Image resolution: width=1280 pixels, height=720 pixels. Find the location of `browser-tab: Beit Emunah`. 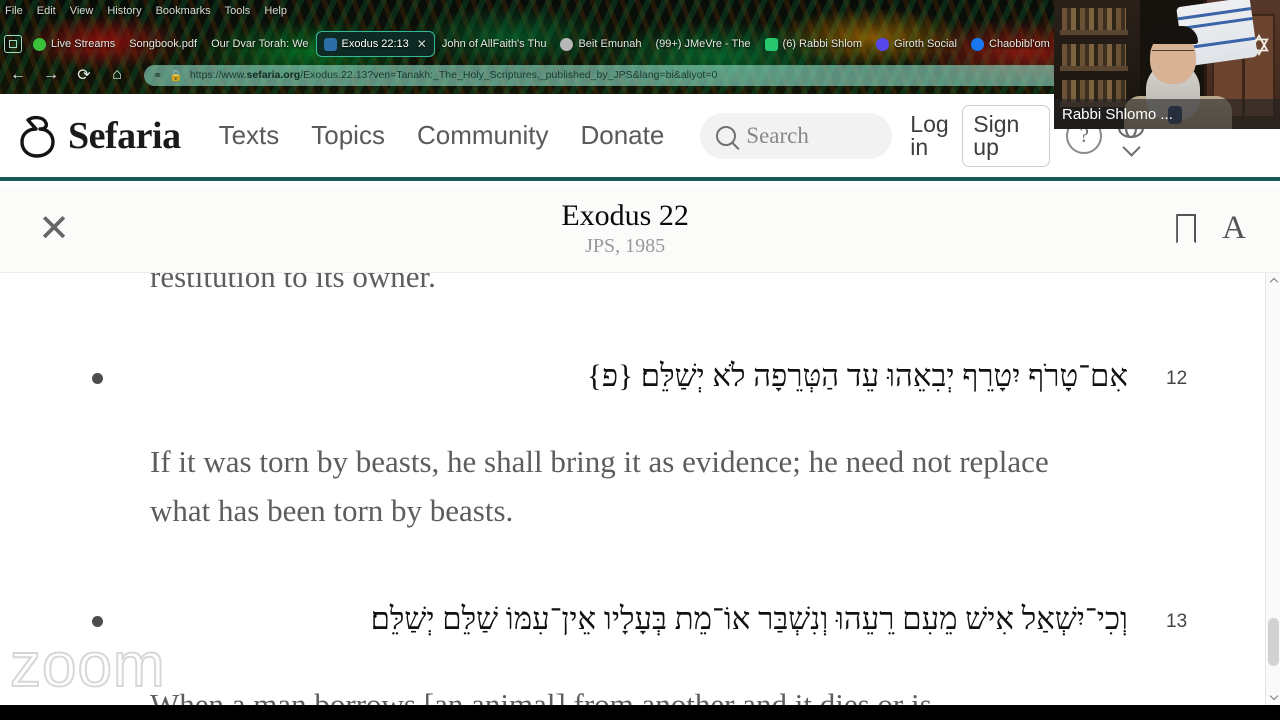

browser-tab: Beit Emunah is located at coordinates (600, 44).